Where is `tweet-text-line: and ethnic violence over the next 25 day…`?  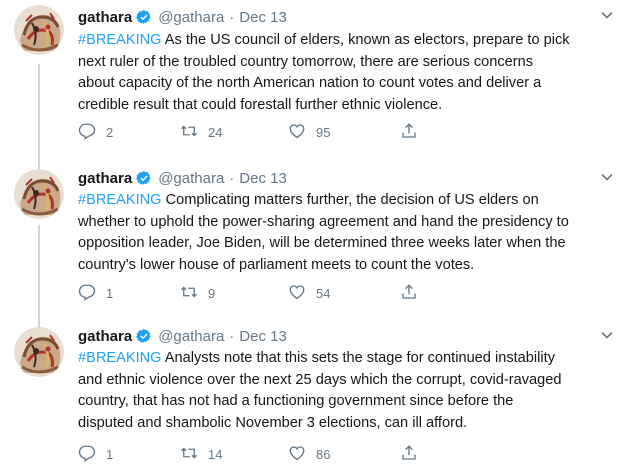
tweet-text-line: and ethnic violence over the next 25 day… is located at coordinates (320, 379).